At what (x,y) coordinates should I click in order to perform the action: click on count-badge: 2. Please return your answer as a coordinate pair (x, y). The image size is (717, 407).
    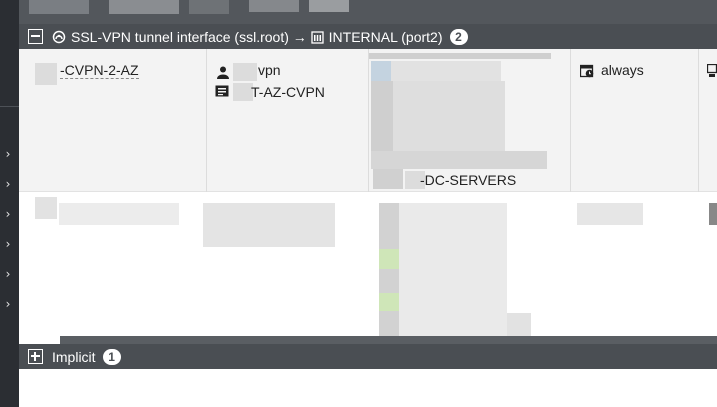
    Looking at the image, I should click on (458, 36).